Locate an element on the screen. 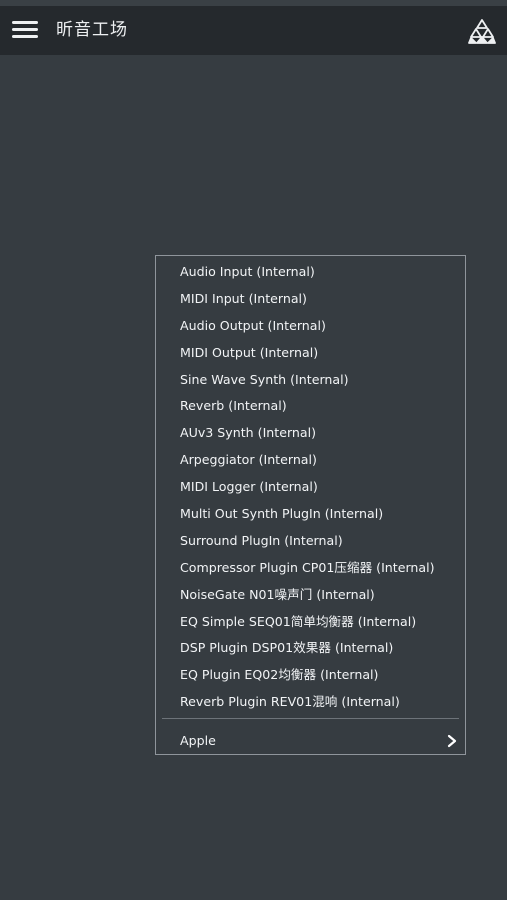 The image size is (507, 900). menu-item-plugin: EQ Simple SEQ01简单均衡器 (Internal) is located at coordinates (310, 622).